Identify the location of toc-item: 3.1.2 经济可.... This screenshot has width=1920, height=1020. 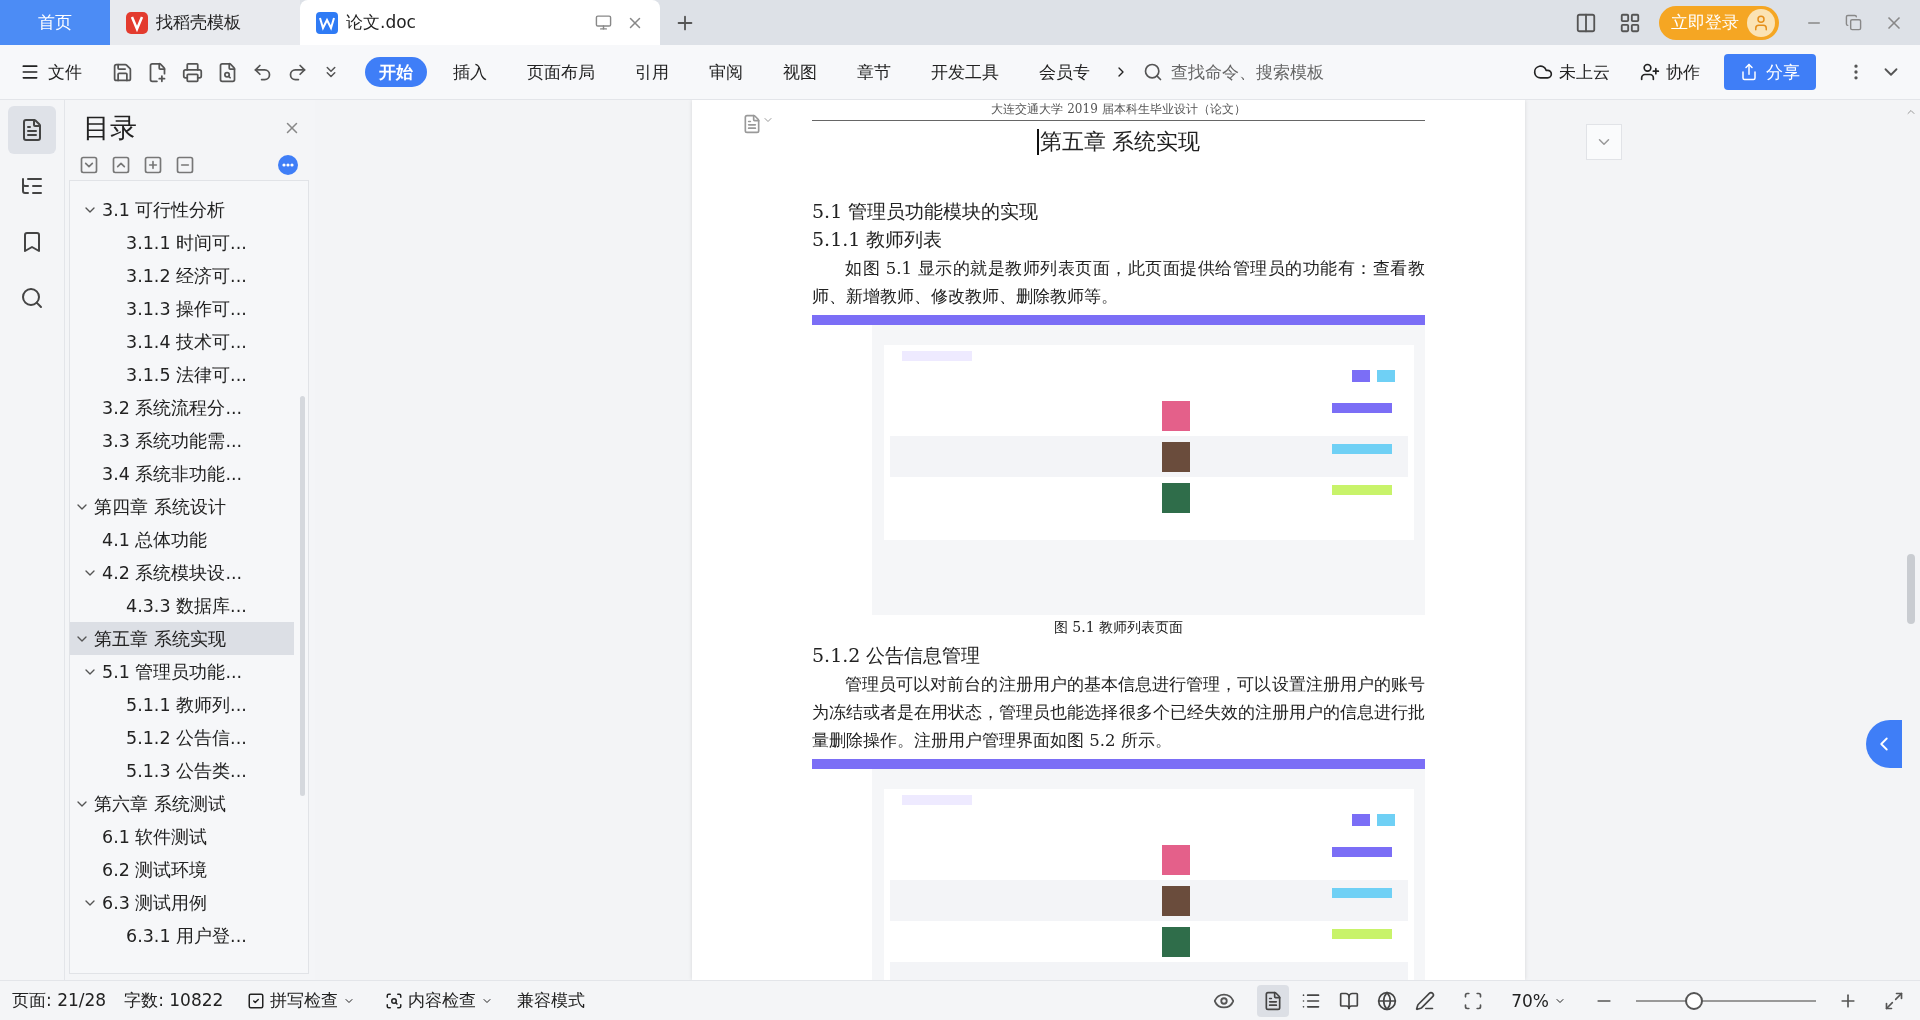
(182, 275).